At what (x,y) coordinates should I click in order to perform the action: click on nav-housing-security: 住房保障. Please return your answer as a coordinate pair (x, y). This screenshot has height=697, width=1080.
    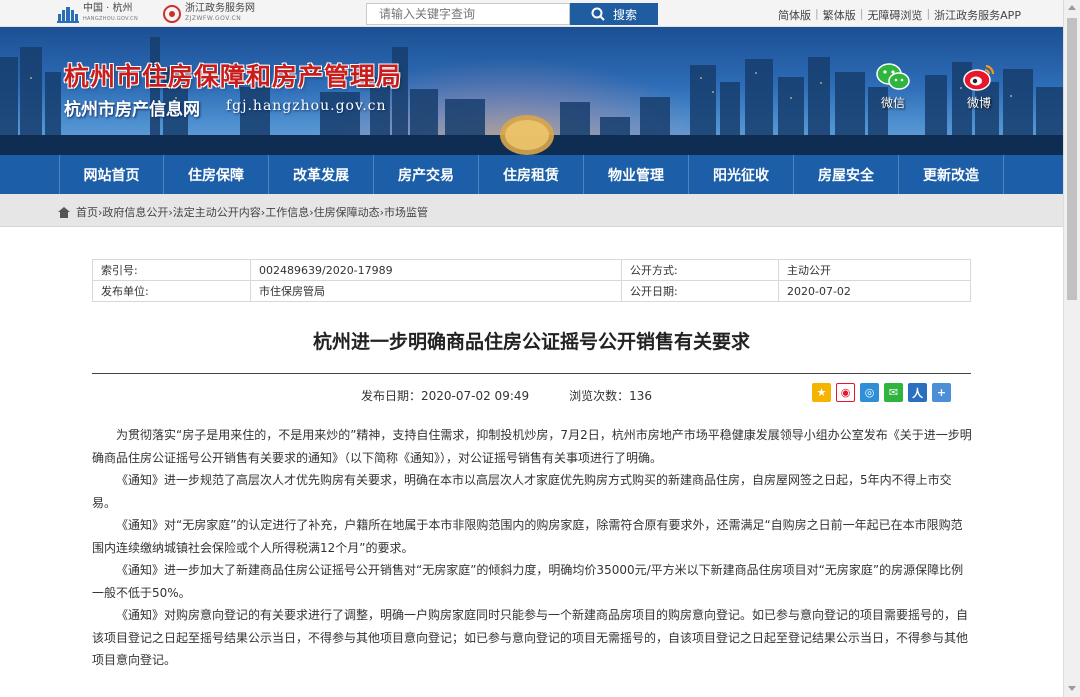
    Looking at the image, I should click on (216, 174).